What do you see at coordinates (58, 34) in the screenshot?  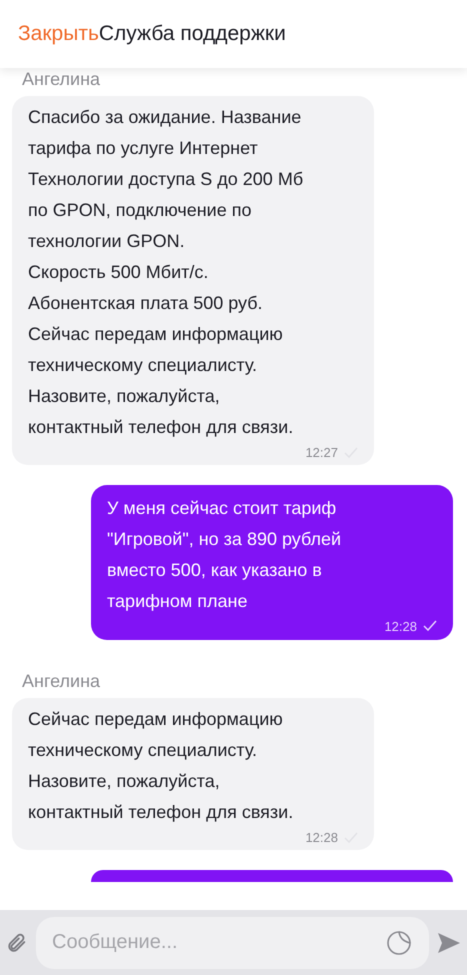 I see `close-link: Закрыть` at bounding box center [58, 34].